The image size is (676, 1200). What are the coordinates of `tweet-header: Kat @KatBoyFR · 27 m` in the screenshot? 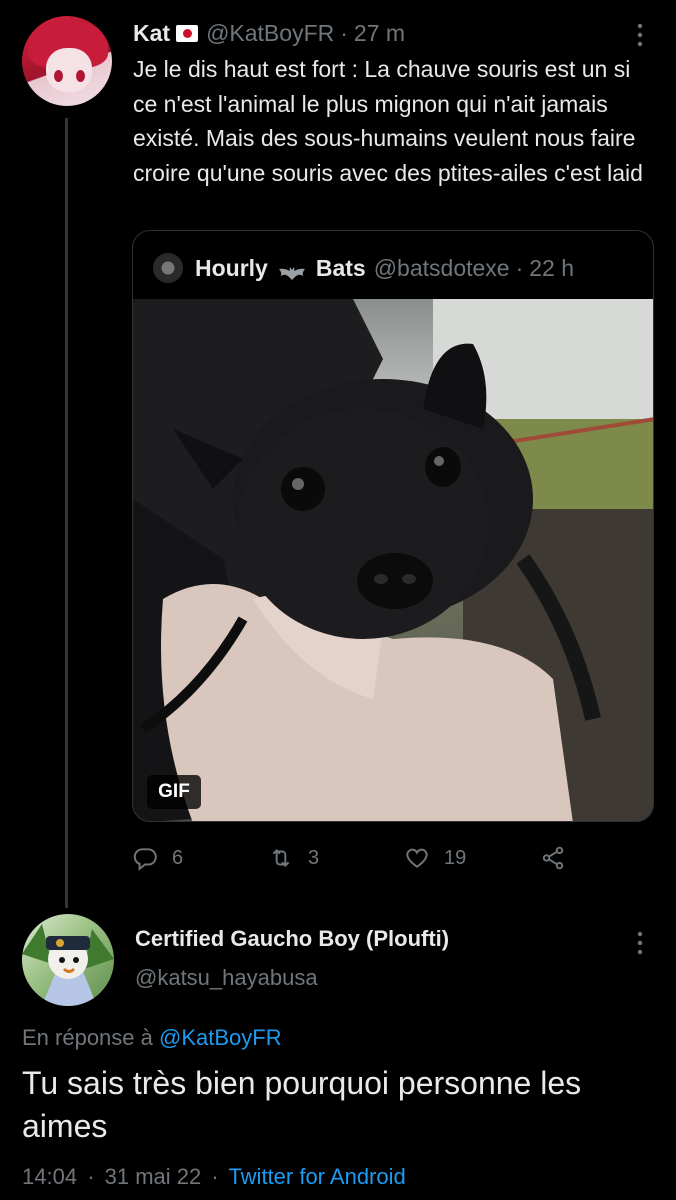 It's located at (269, 33).